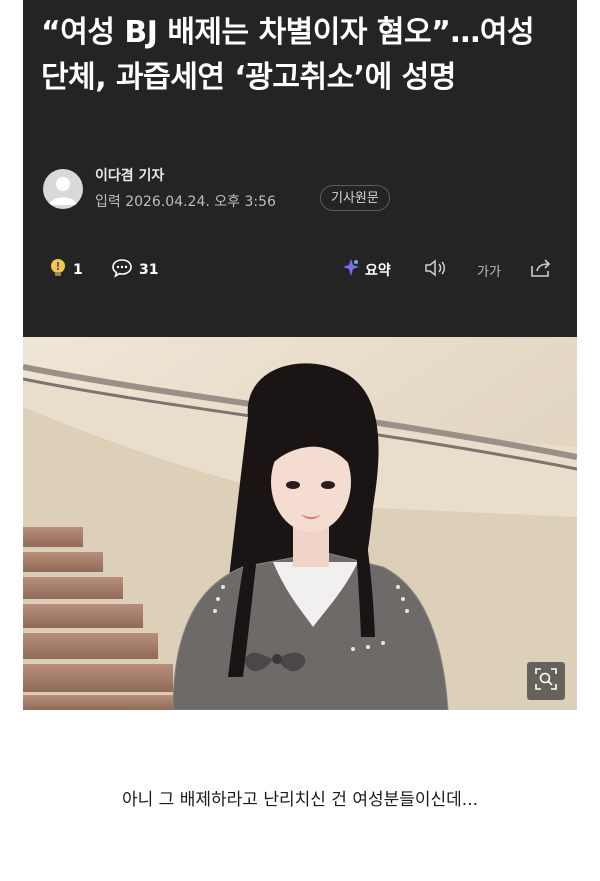 Image resolution: width=600 pixels, height=881 pixels. What do you see at coordinates (129, 175) in the screenshot?
I see `reporter-name: 이다겸 기자` at bounding box center [129, 175].